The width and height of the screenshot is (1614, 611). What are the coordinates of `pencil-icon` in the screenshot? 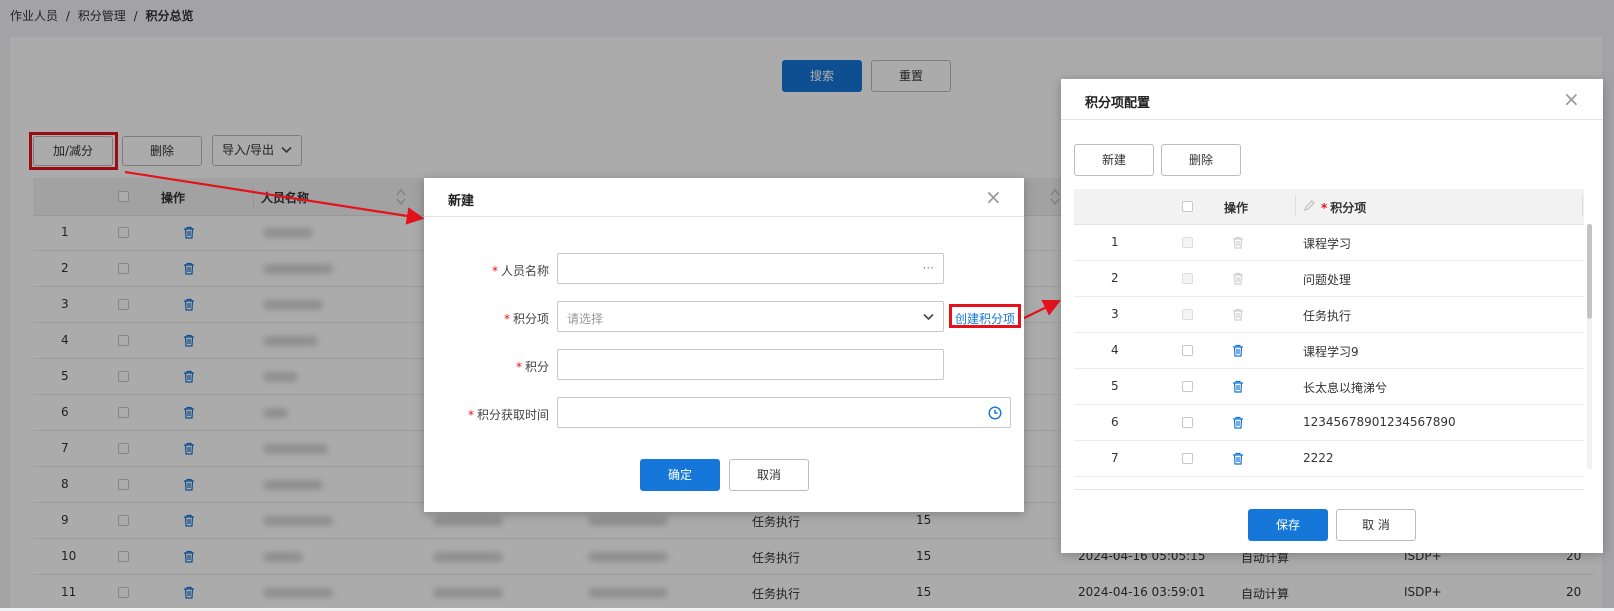 It's located at (1309, 205).